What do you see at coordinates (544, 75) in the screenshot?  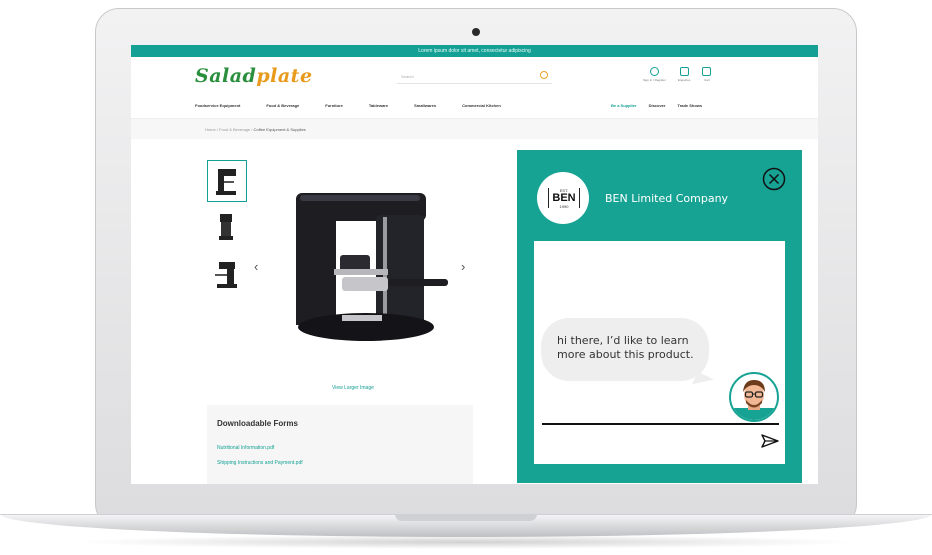 I see `search-icon` at bounding box center [544, 75].